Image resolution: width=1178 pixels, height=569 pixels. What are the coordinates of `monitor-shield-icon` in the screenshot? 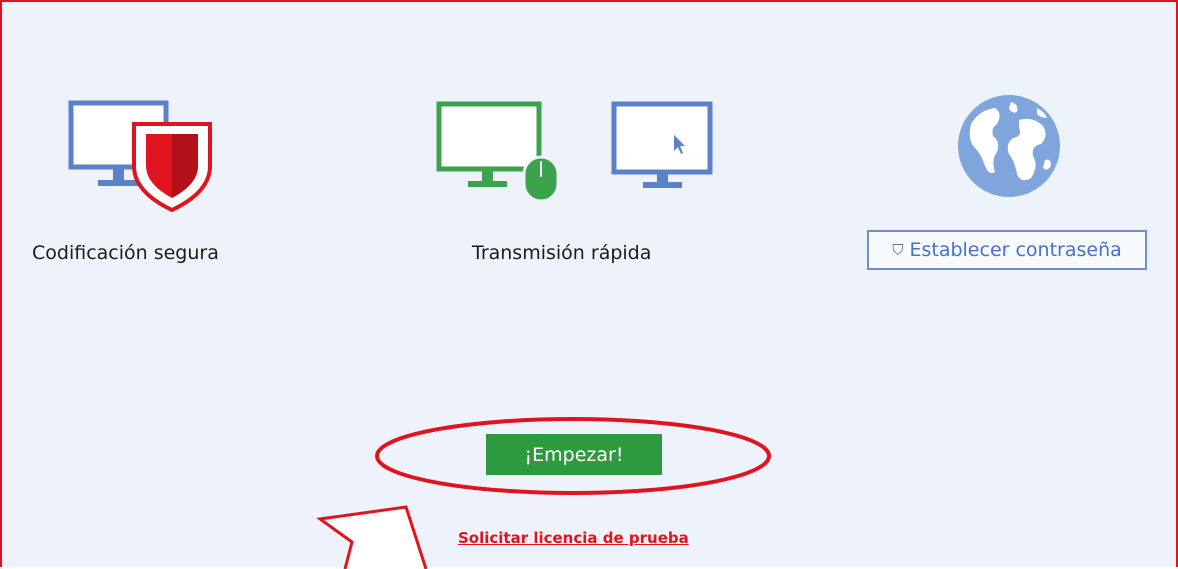 It's located at (140, 156).